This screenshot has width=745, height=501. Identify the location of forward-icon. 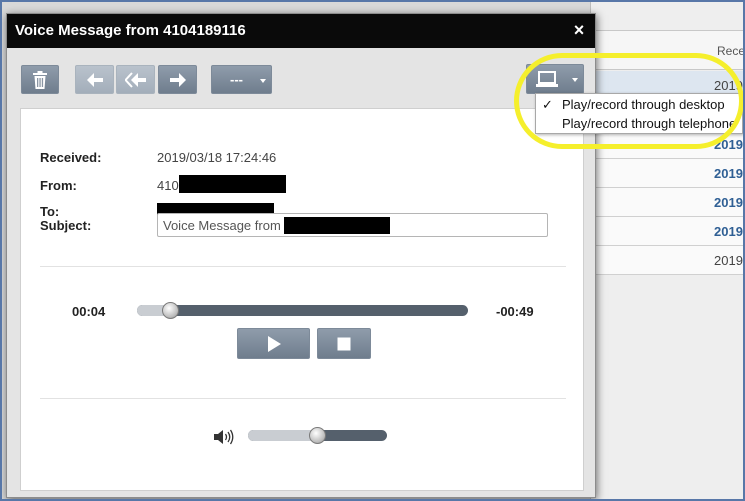
(177, 79).